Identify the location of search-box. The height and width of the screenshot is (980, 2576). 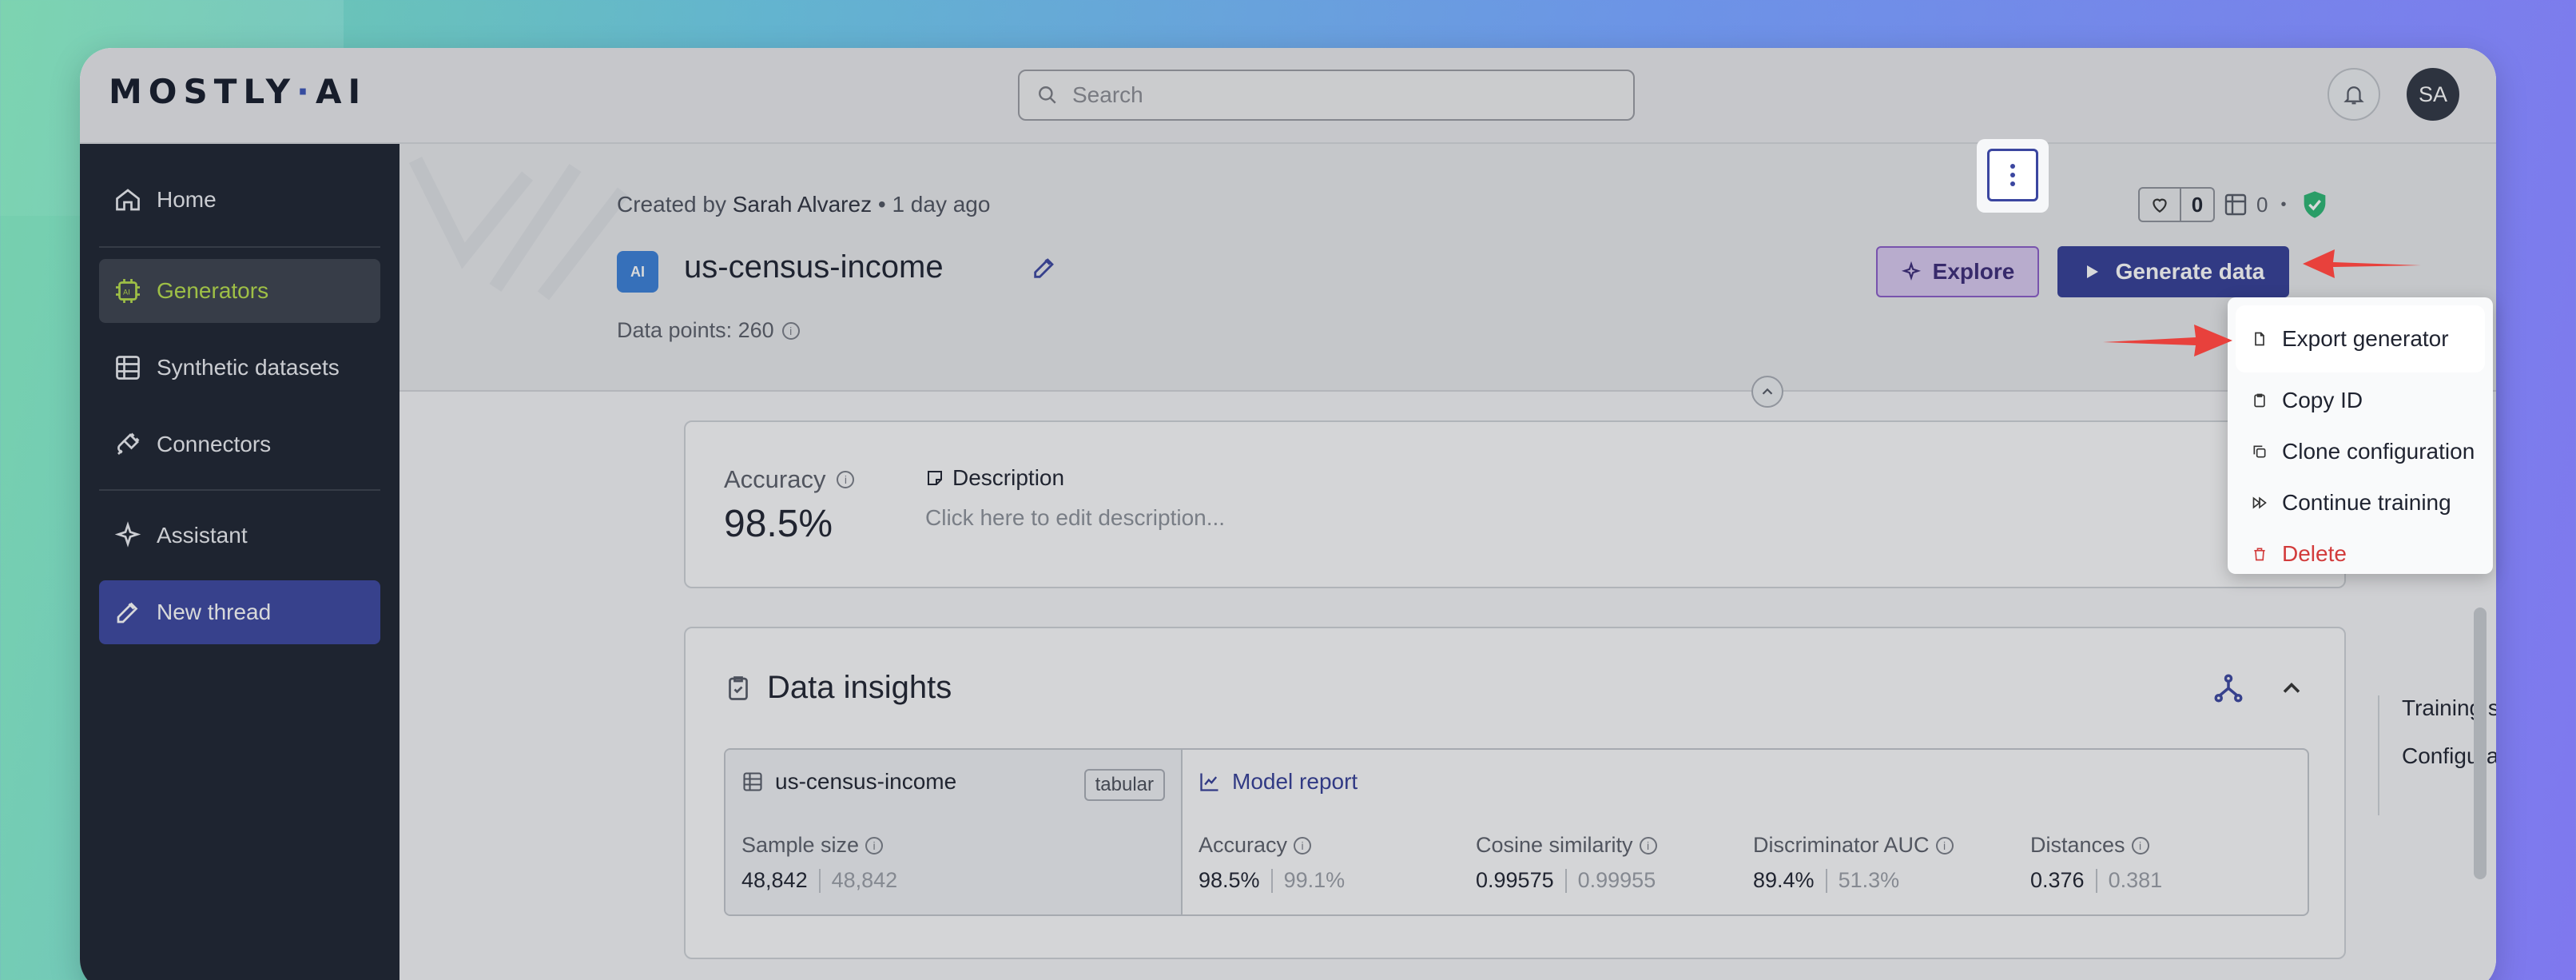
(1326, 95).